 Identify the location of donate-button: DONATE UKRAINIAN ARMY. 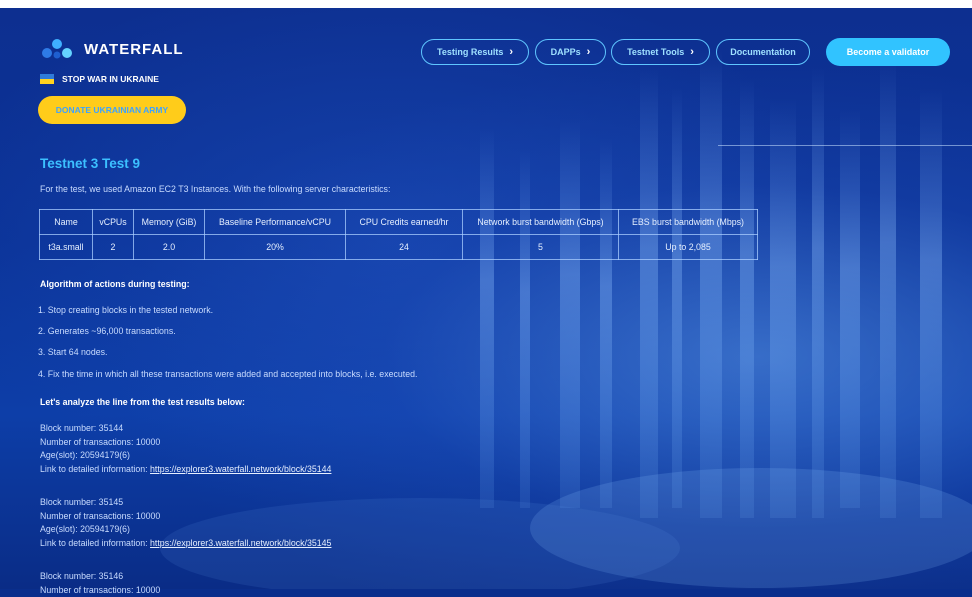
(112, 110).